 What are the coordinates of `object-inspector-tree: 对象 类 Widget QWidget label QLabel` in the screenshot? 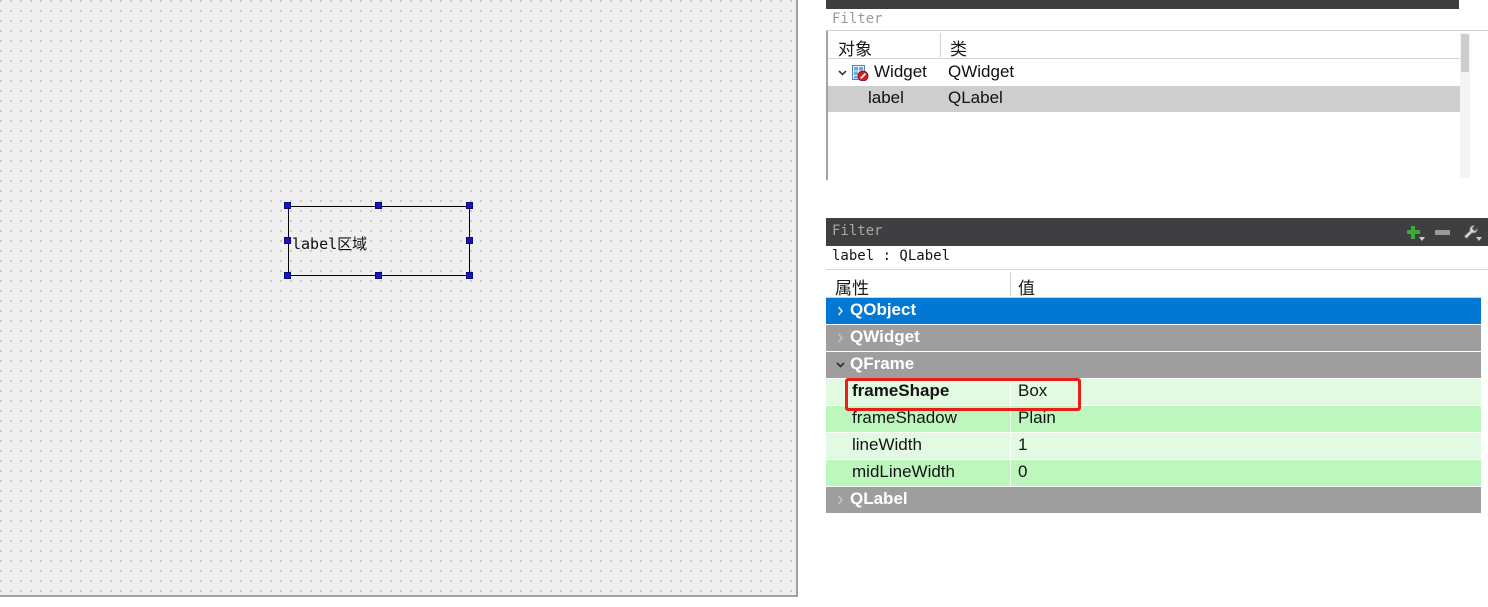 It's located at (1143, 105).